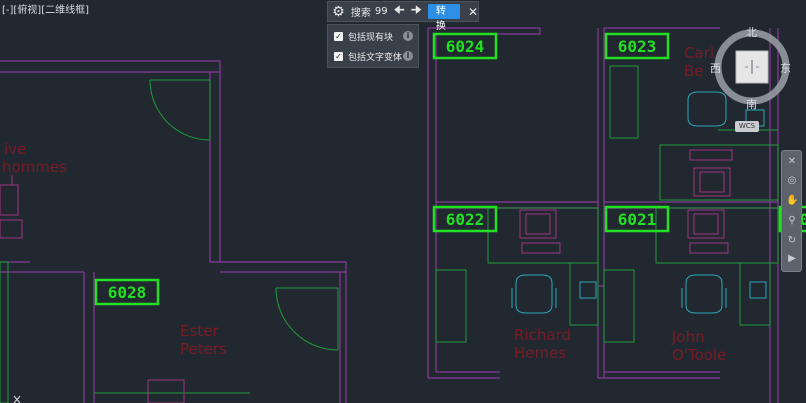 This screenshot has height=403, width=806. I want to click on pan-icon: ✋, so click(792, 201).